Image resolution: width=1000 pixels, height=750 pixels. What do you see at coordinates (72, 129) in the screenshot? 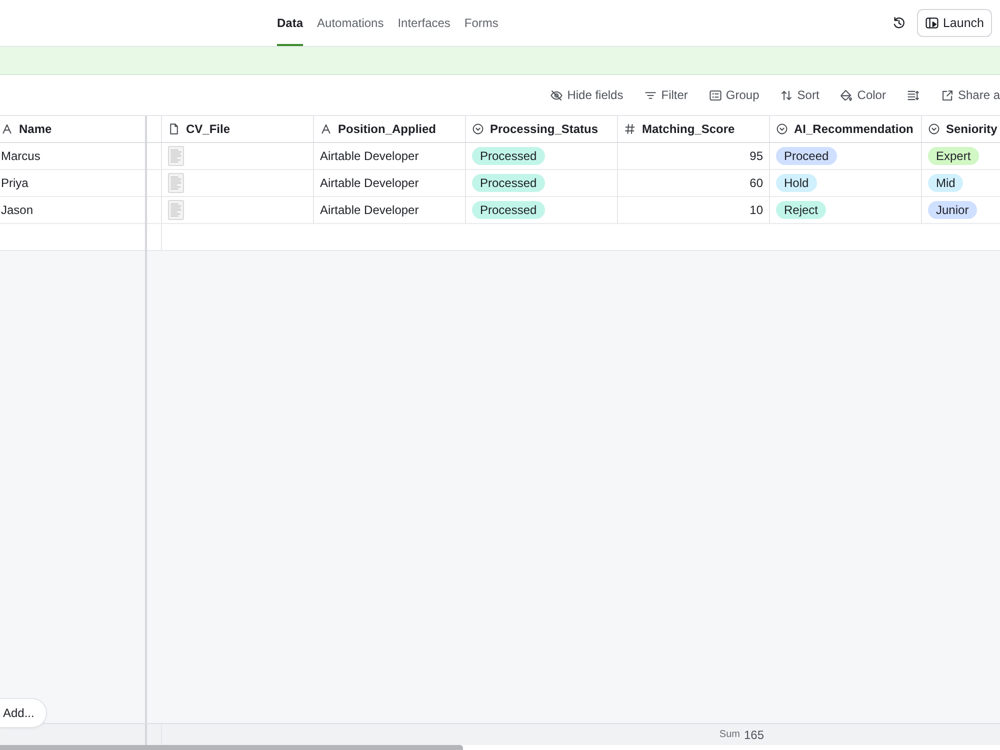
I see `column-header: Name` at bounding box center [72, 129].